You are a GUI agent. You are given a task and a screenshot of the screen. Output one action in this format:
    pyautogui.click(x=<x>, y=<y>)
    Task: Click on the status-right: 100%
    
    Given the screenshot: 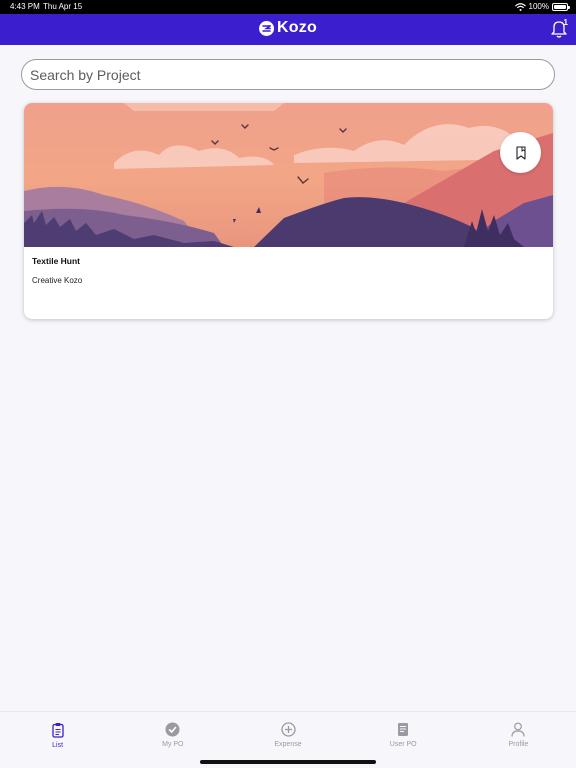 What is the action you would take?
    pyautogui.click(x=542, y=7)
    